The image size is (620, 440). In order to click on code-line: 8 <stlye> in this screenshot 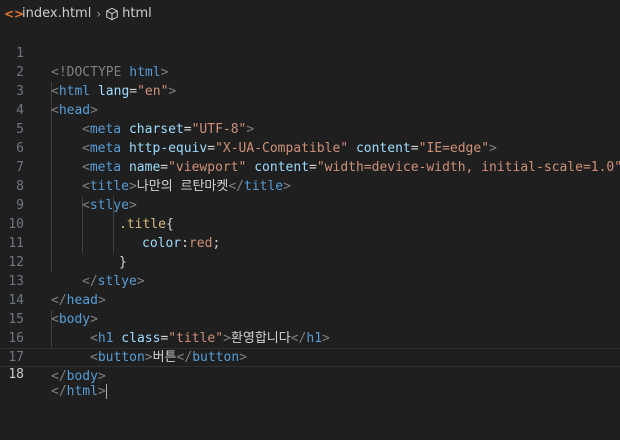, I will do `click(310, 185)`.